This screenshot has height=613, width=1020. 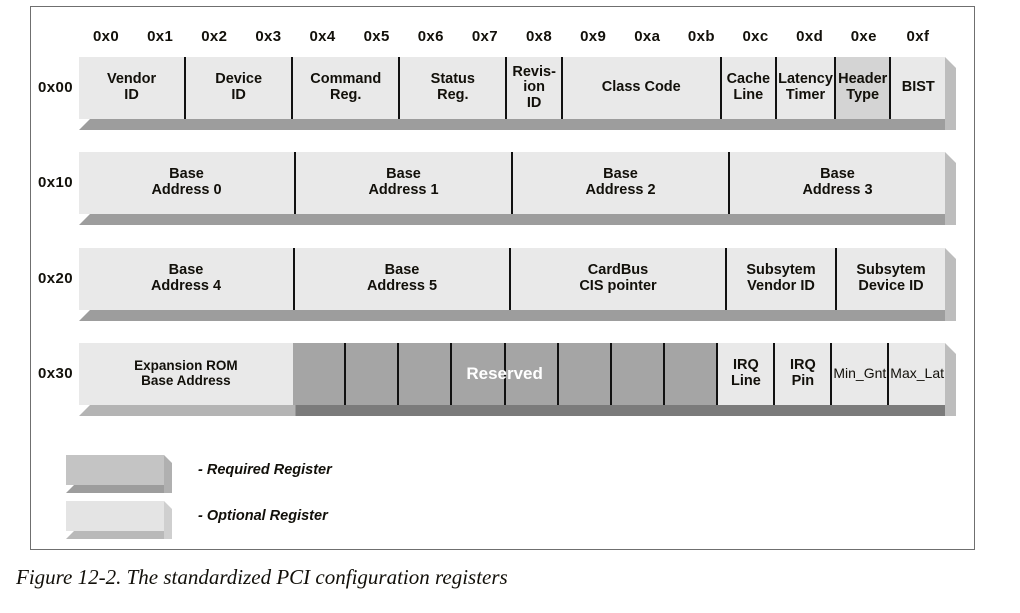 I want to click on legend-row-optional: - Optional Register, so click(x=199, y=524).